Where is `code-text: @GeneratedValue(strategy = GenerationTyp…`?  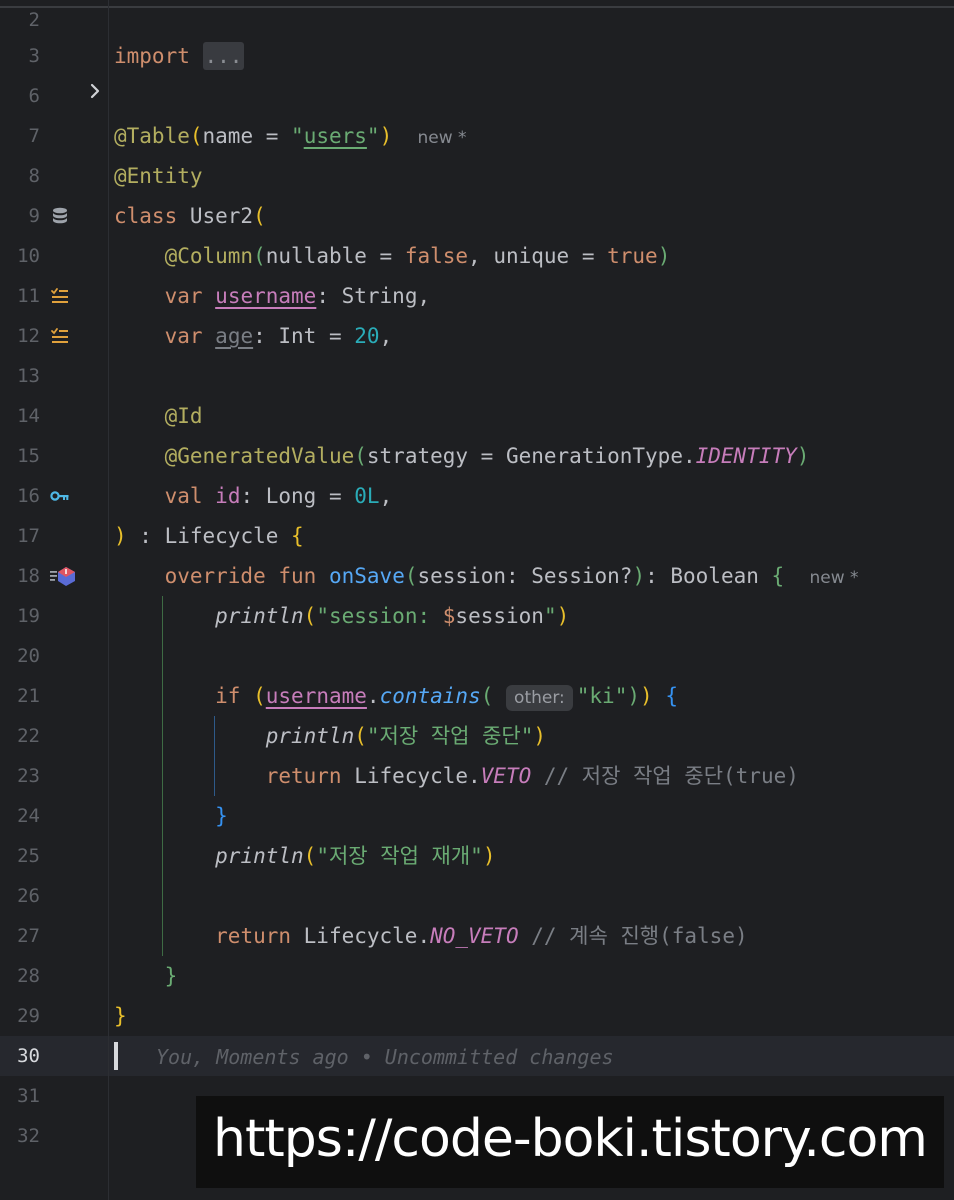 code-text: @GeneratedValue(strategy = GenerationTyp… is located at coordinates (462, 456).